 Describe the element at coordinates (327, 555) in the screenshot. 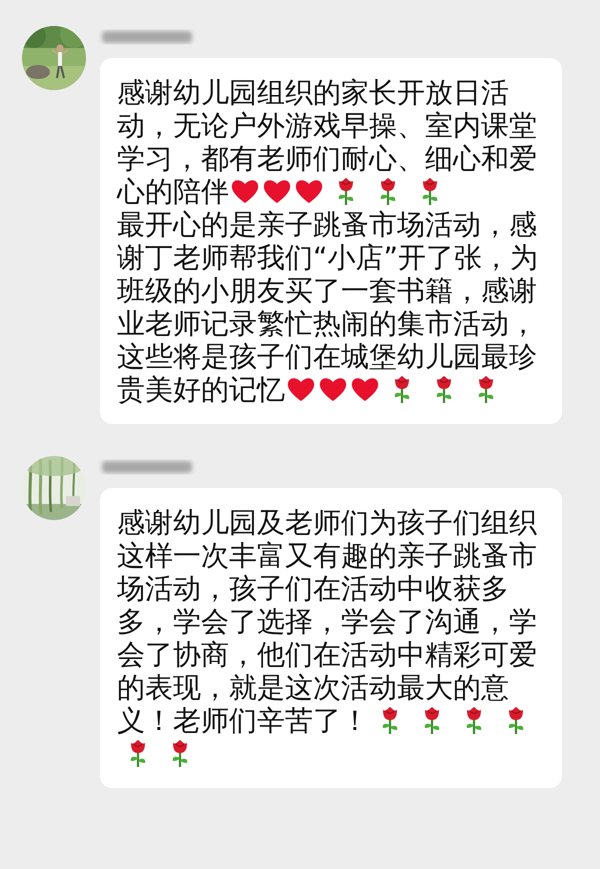

I see `message-text: 这样一次丰富又有趣的亲子跳蚤市` at that location.